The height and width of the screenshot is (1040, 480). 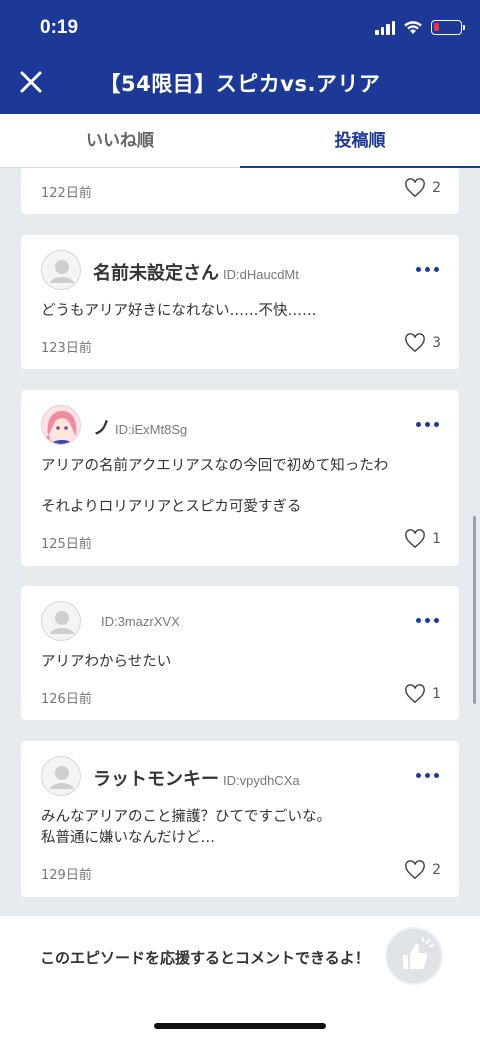 I want to click on close-button, so click(x=31, y=82).